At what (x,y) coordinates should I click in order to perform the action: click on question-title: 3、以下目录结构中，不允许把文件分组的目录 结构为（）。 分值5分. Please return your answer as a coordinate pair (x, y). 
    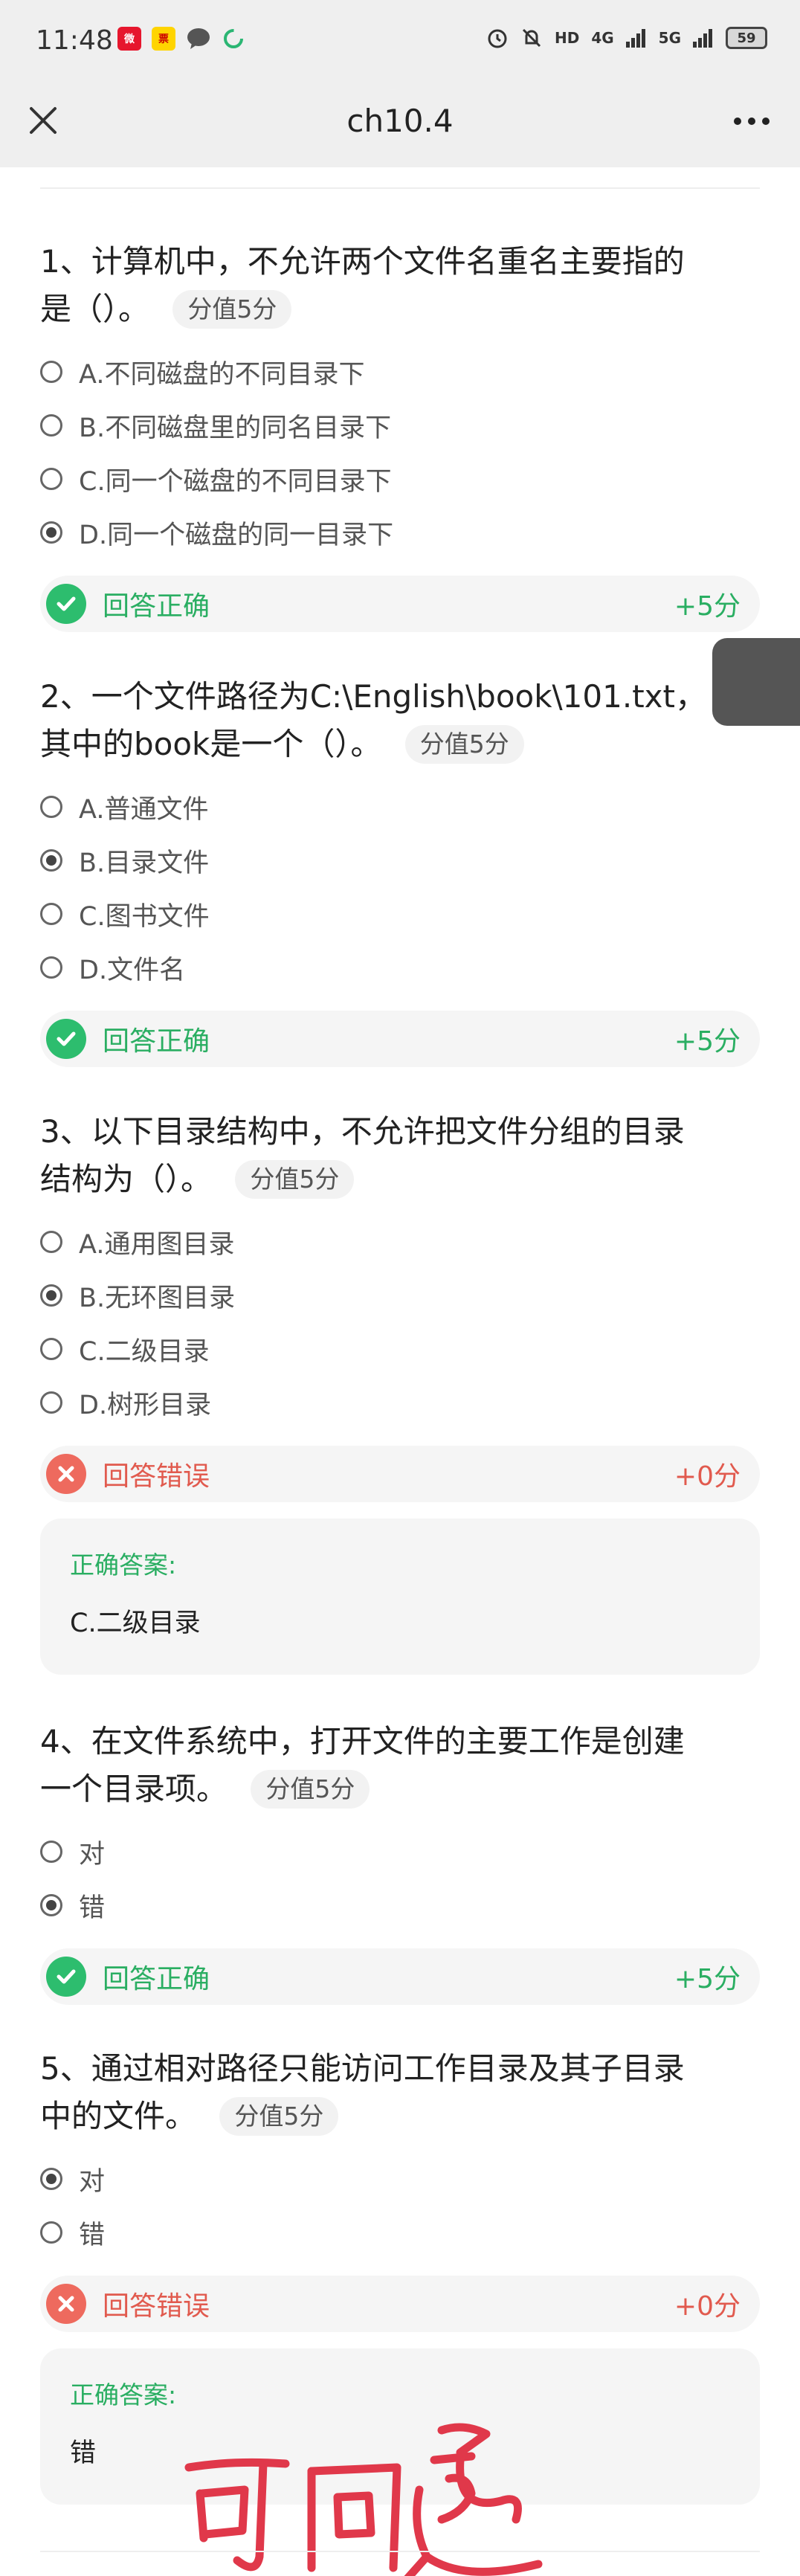
    Looking at the image, I should click on (362, 1156).